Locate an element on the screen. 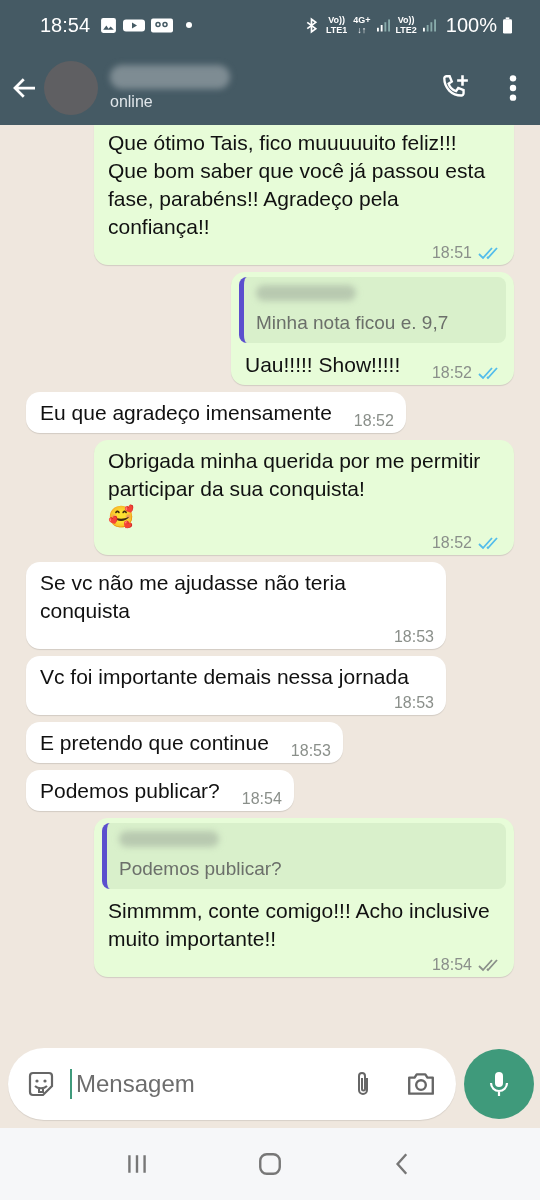  message-bubble: Eu que agradeço imensamente 18:52 is located at coordinates (216, 412).